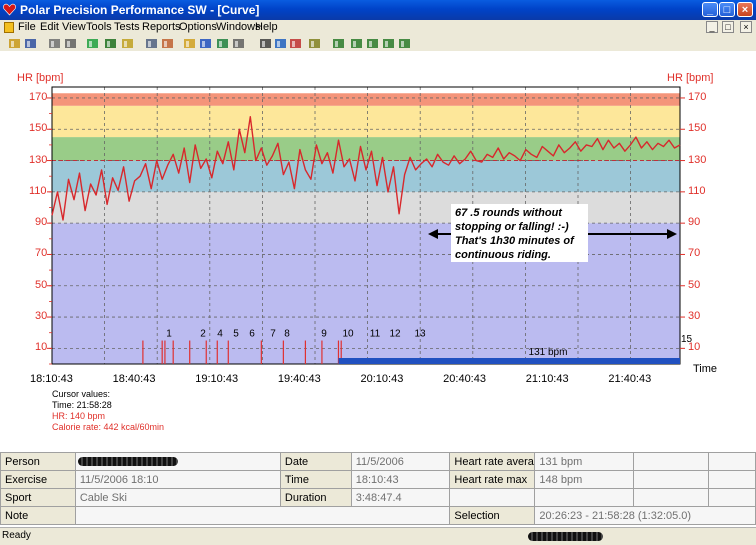  What do you see at coordinates (745, 9) in the screenshot?
I see `close-button: ×` at bounding box center [745, 9].